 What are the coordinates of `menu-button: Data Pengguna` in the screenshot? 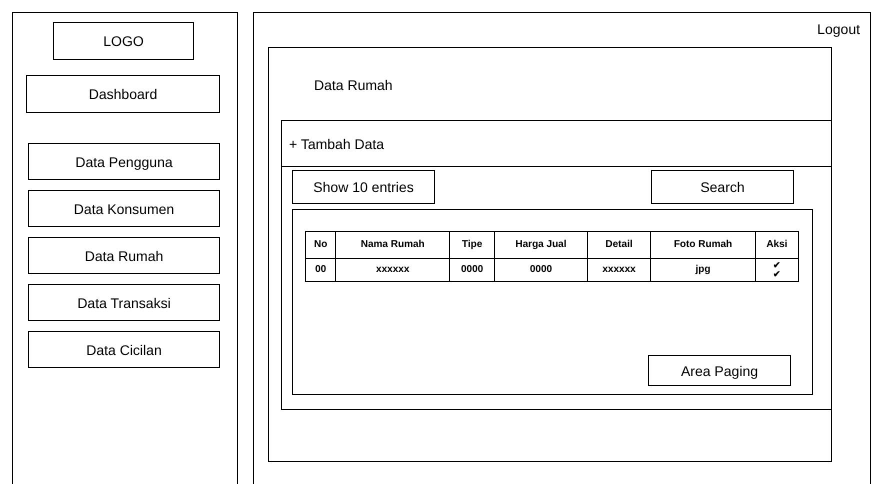 It's located at (124, 161).